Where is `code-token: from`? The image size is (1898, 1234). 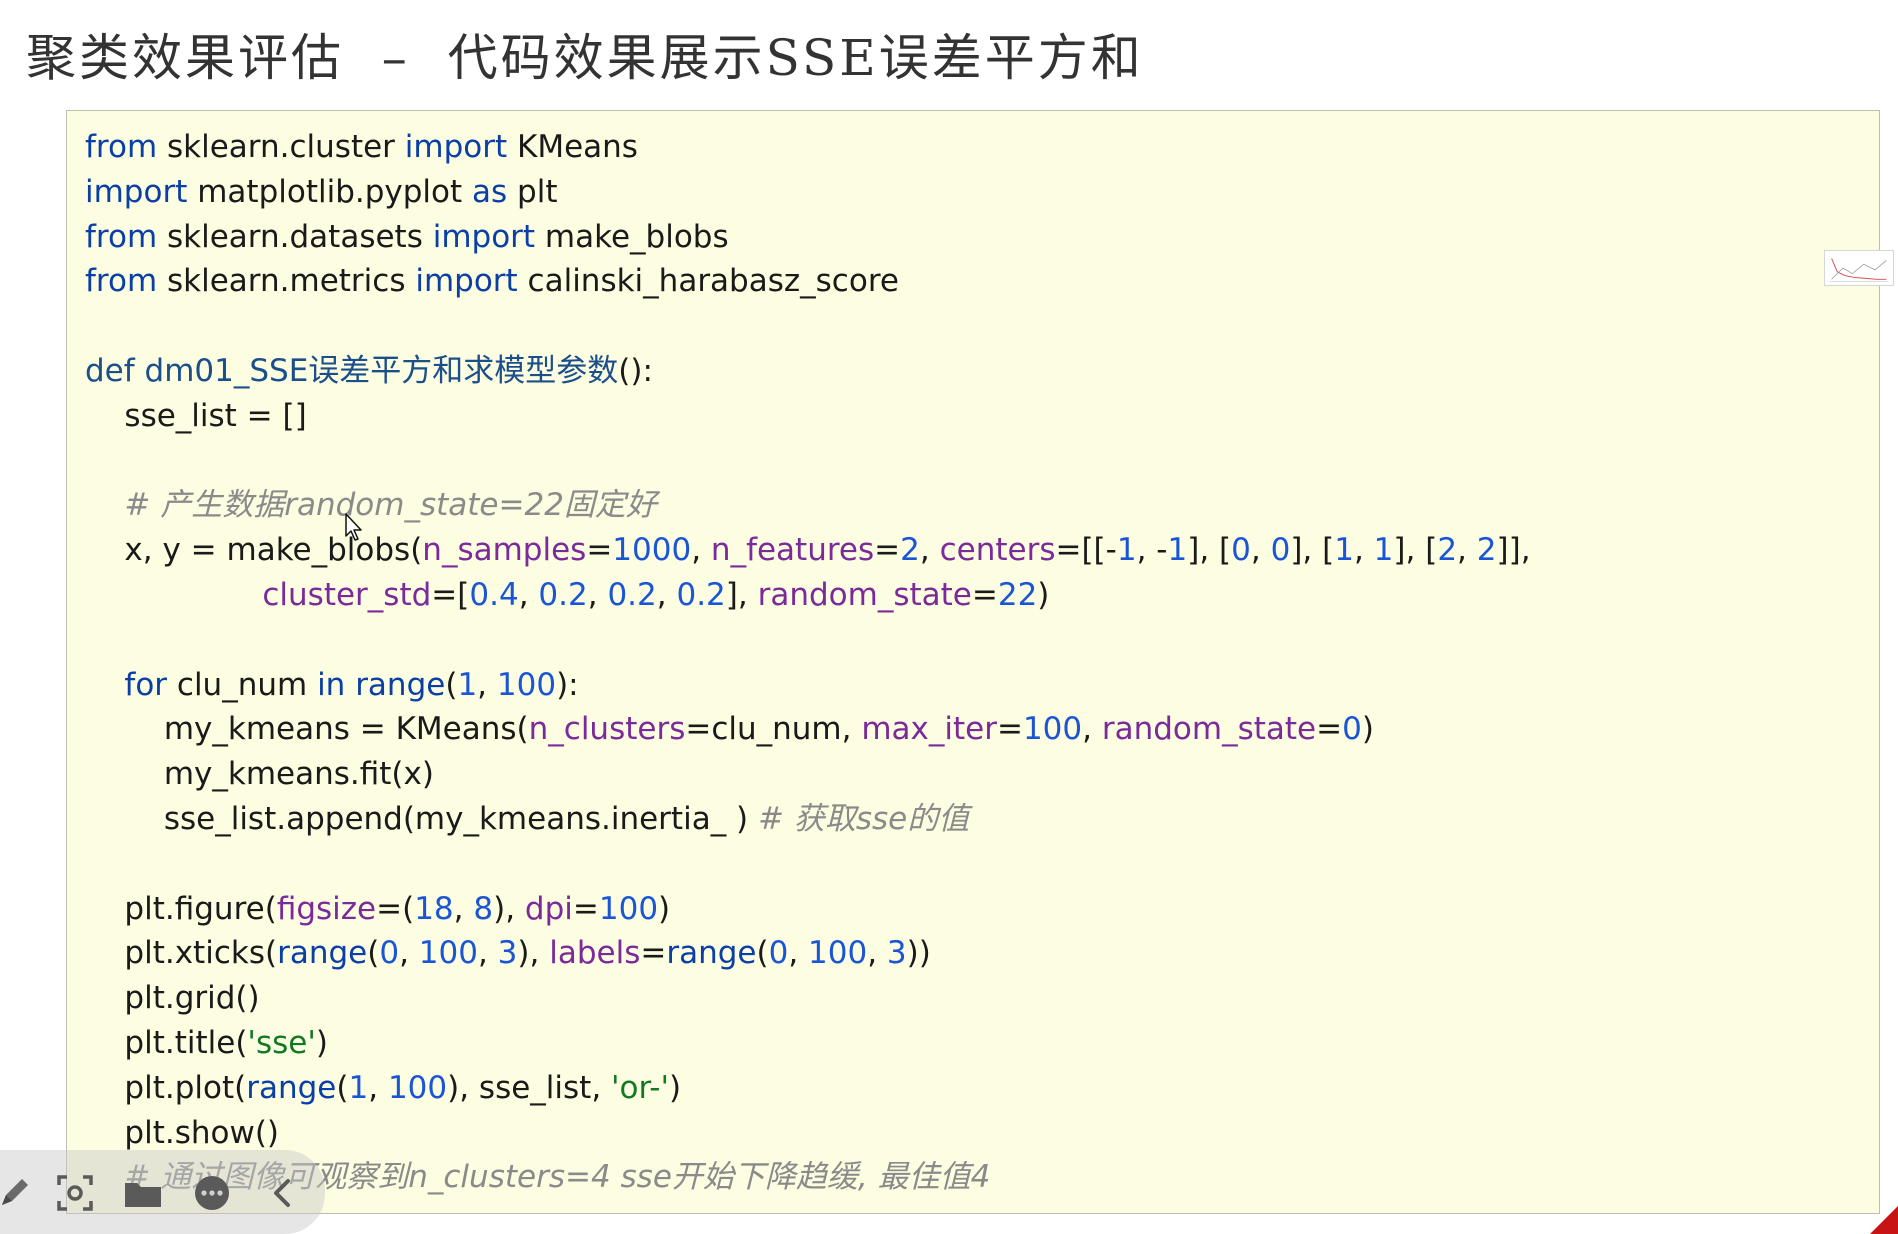
code-token: from is located at coordinates (121, 281).